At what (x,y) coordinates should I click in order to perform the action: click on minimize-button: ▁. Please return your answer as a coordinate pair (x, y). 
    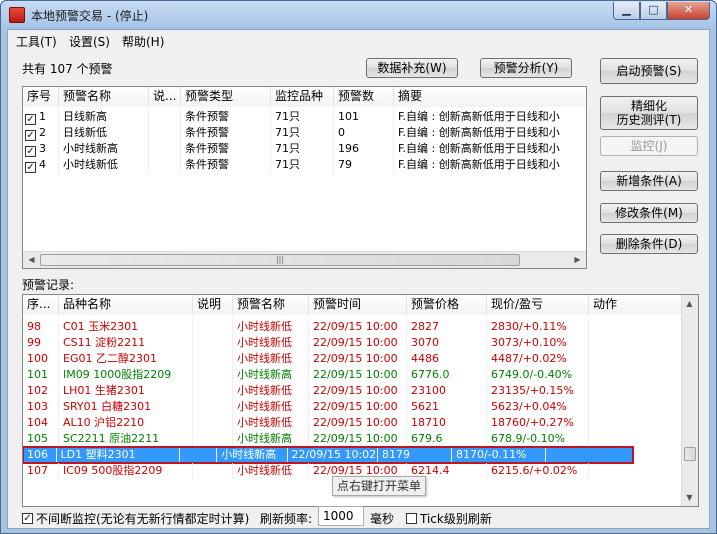
    Looking at the image, I should click on (626, 11).